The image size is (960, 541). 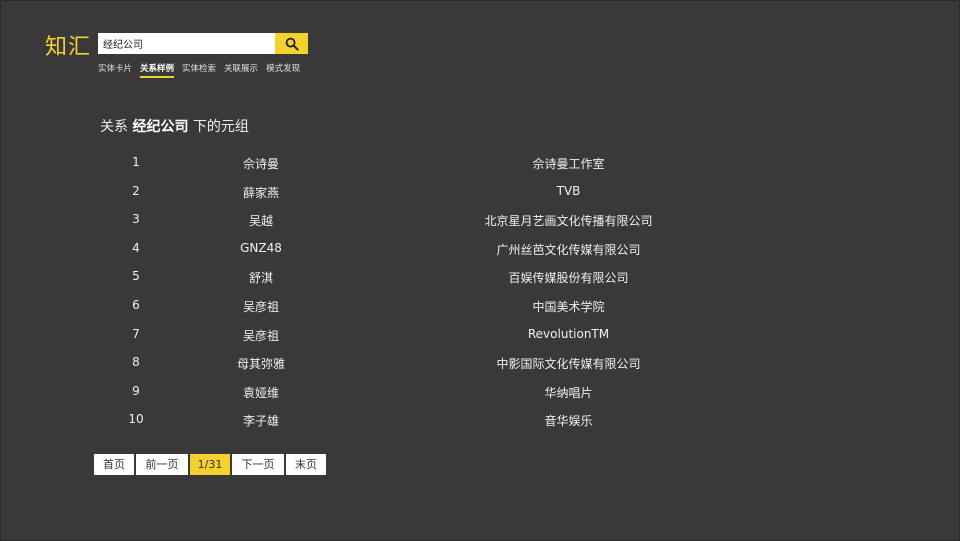 What do you see at coordinates (261, 220) in the screenshot?
I see `row-entity-link: 吴越` at bounding box center [261, 220].